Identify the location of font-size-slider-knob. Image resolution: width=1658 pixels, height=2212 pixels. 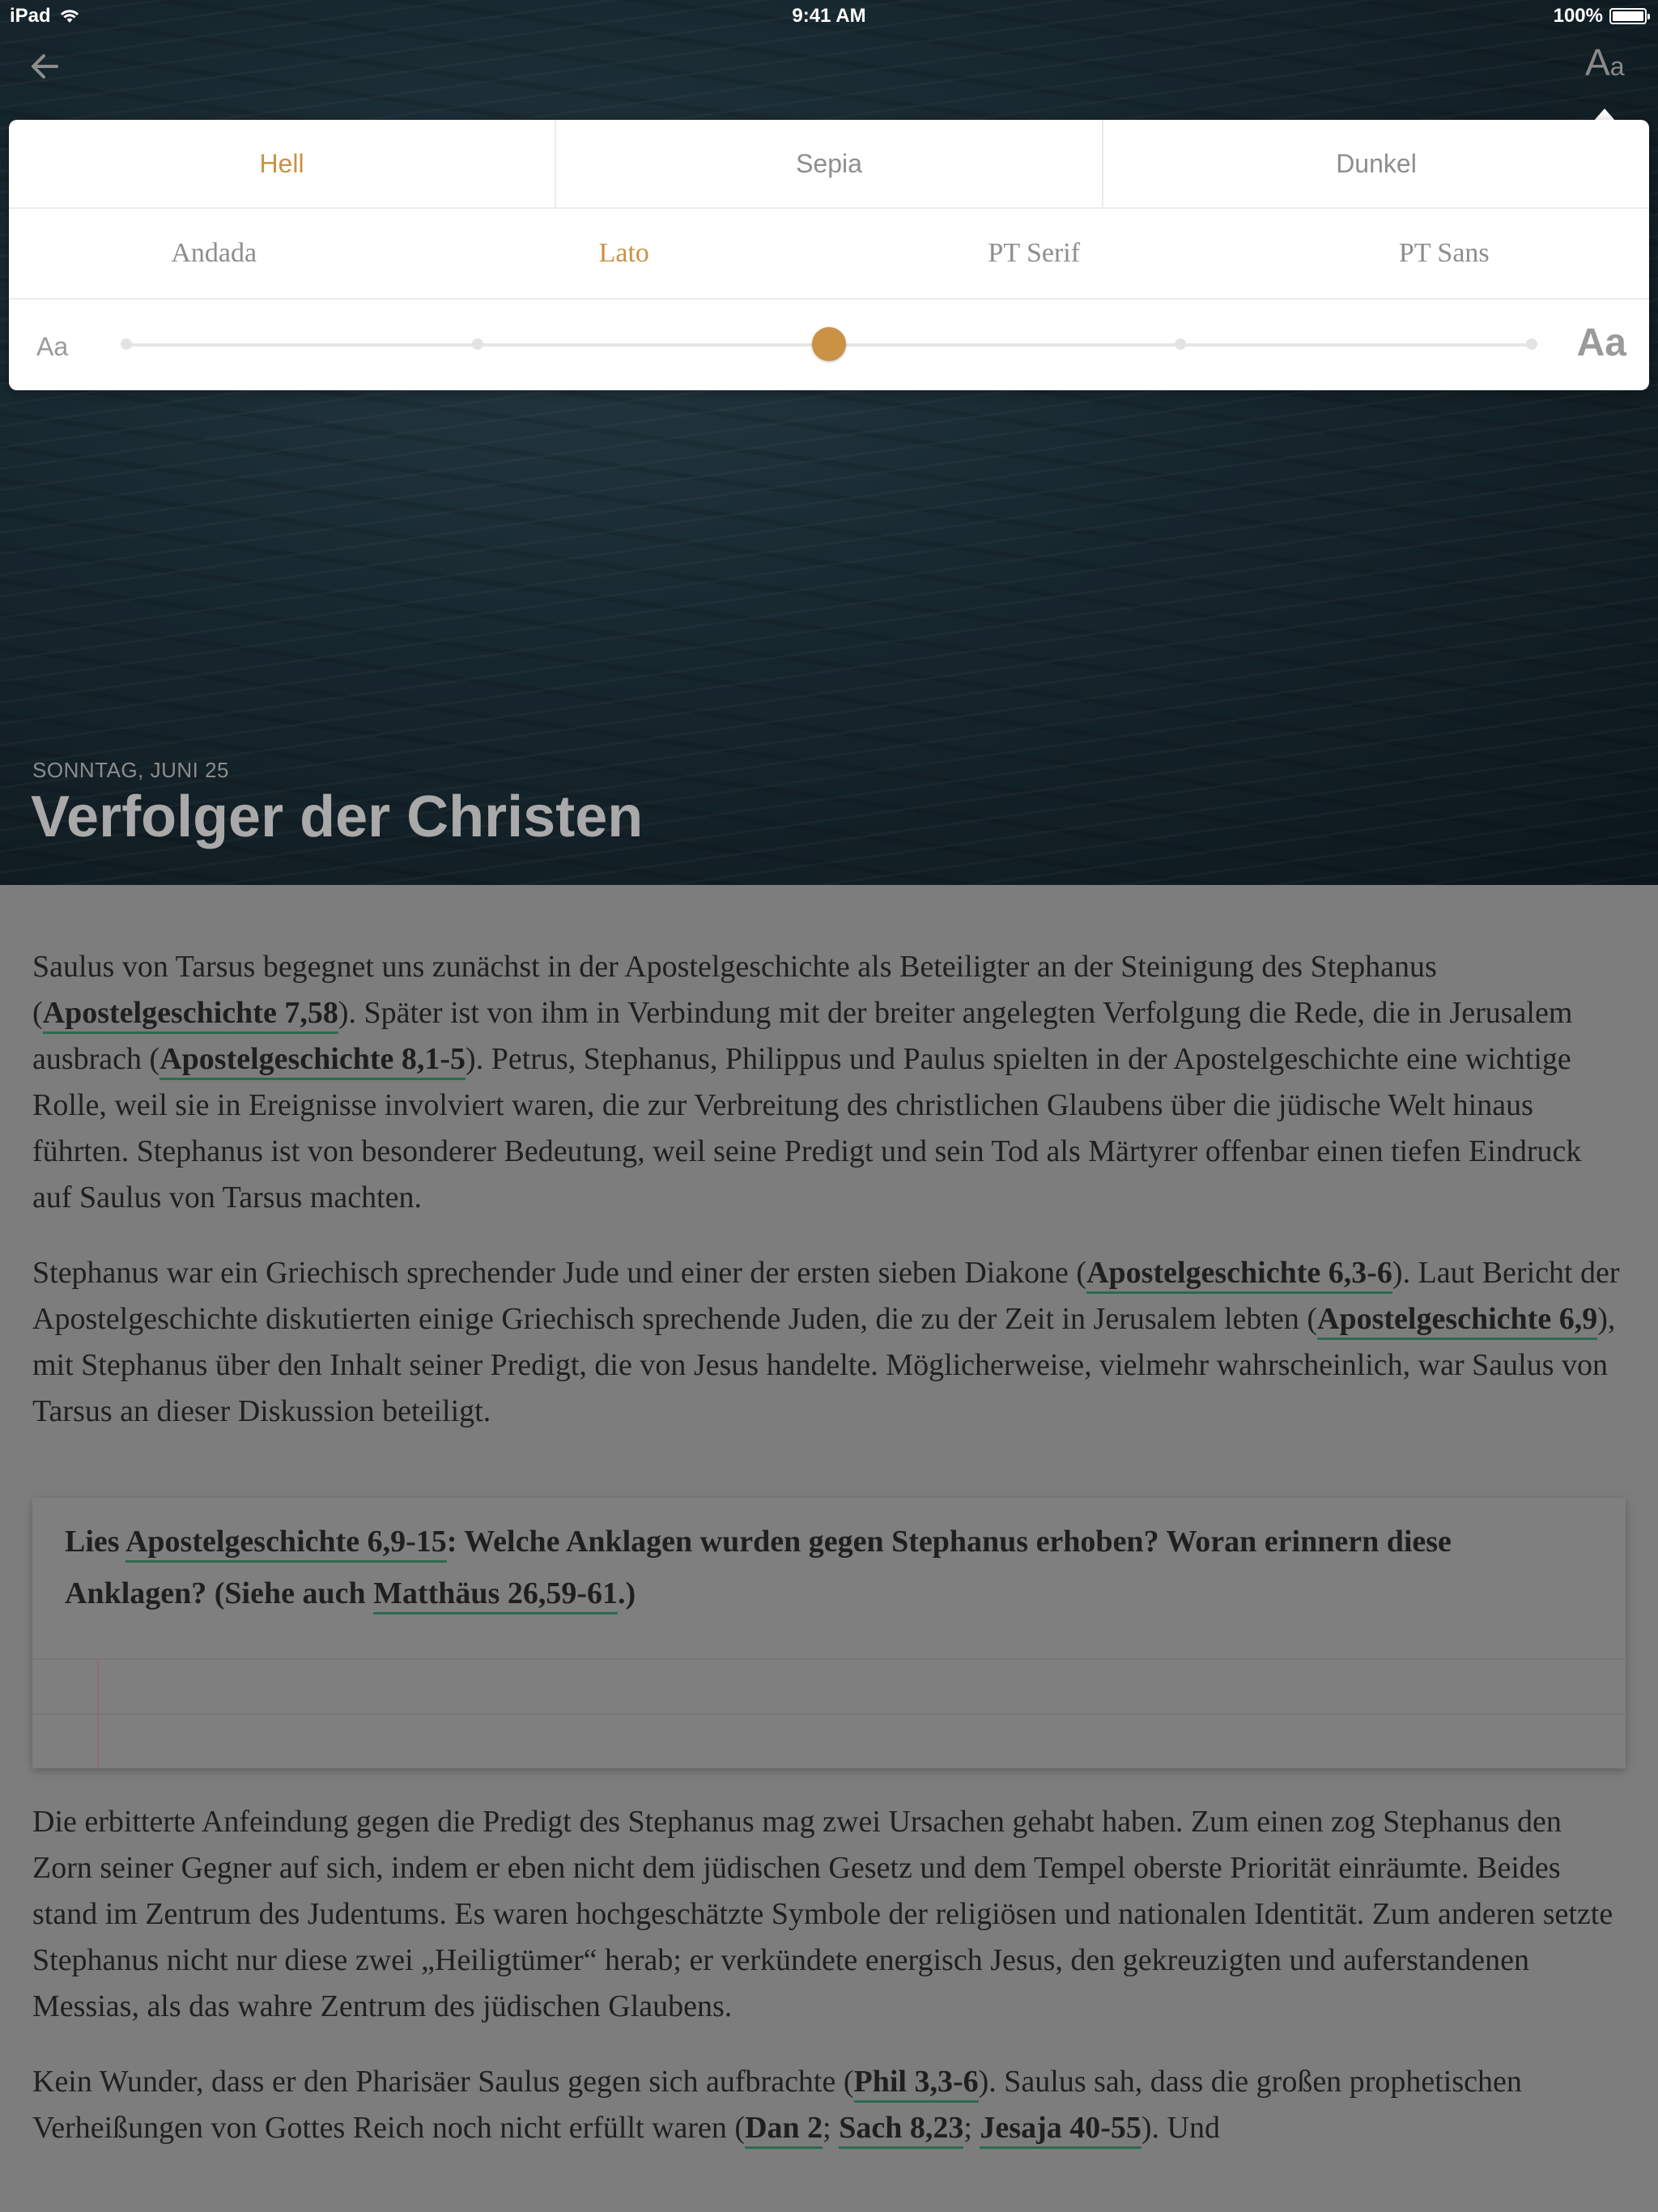
(829, 344).